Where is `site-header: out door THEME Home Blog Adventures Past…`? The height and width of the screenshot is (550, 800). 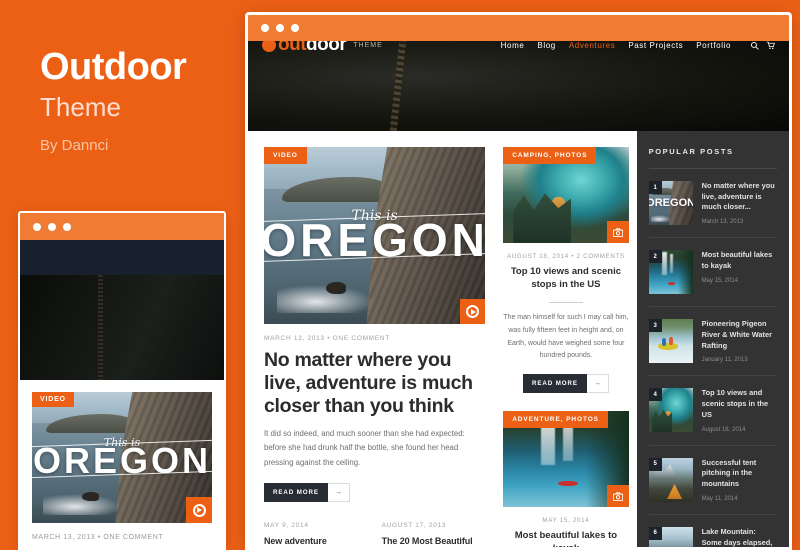 site-header: out door THEME Home Blog Adventures Past… is located at coordinates (518, 86).